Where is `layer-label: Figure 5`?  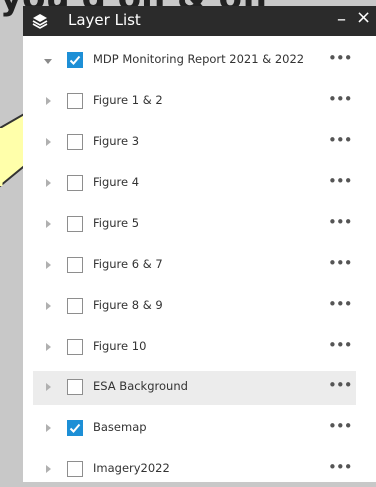
layer-label: Figure 5 is located at coordinates (116, 223).